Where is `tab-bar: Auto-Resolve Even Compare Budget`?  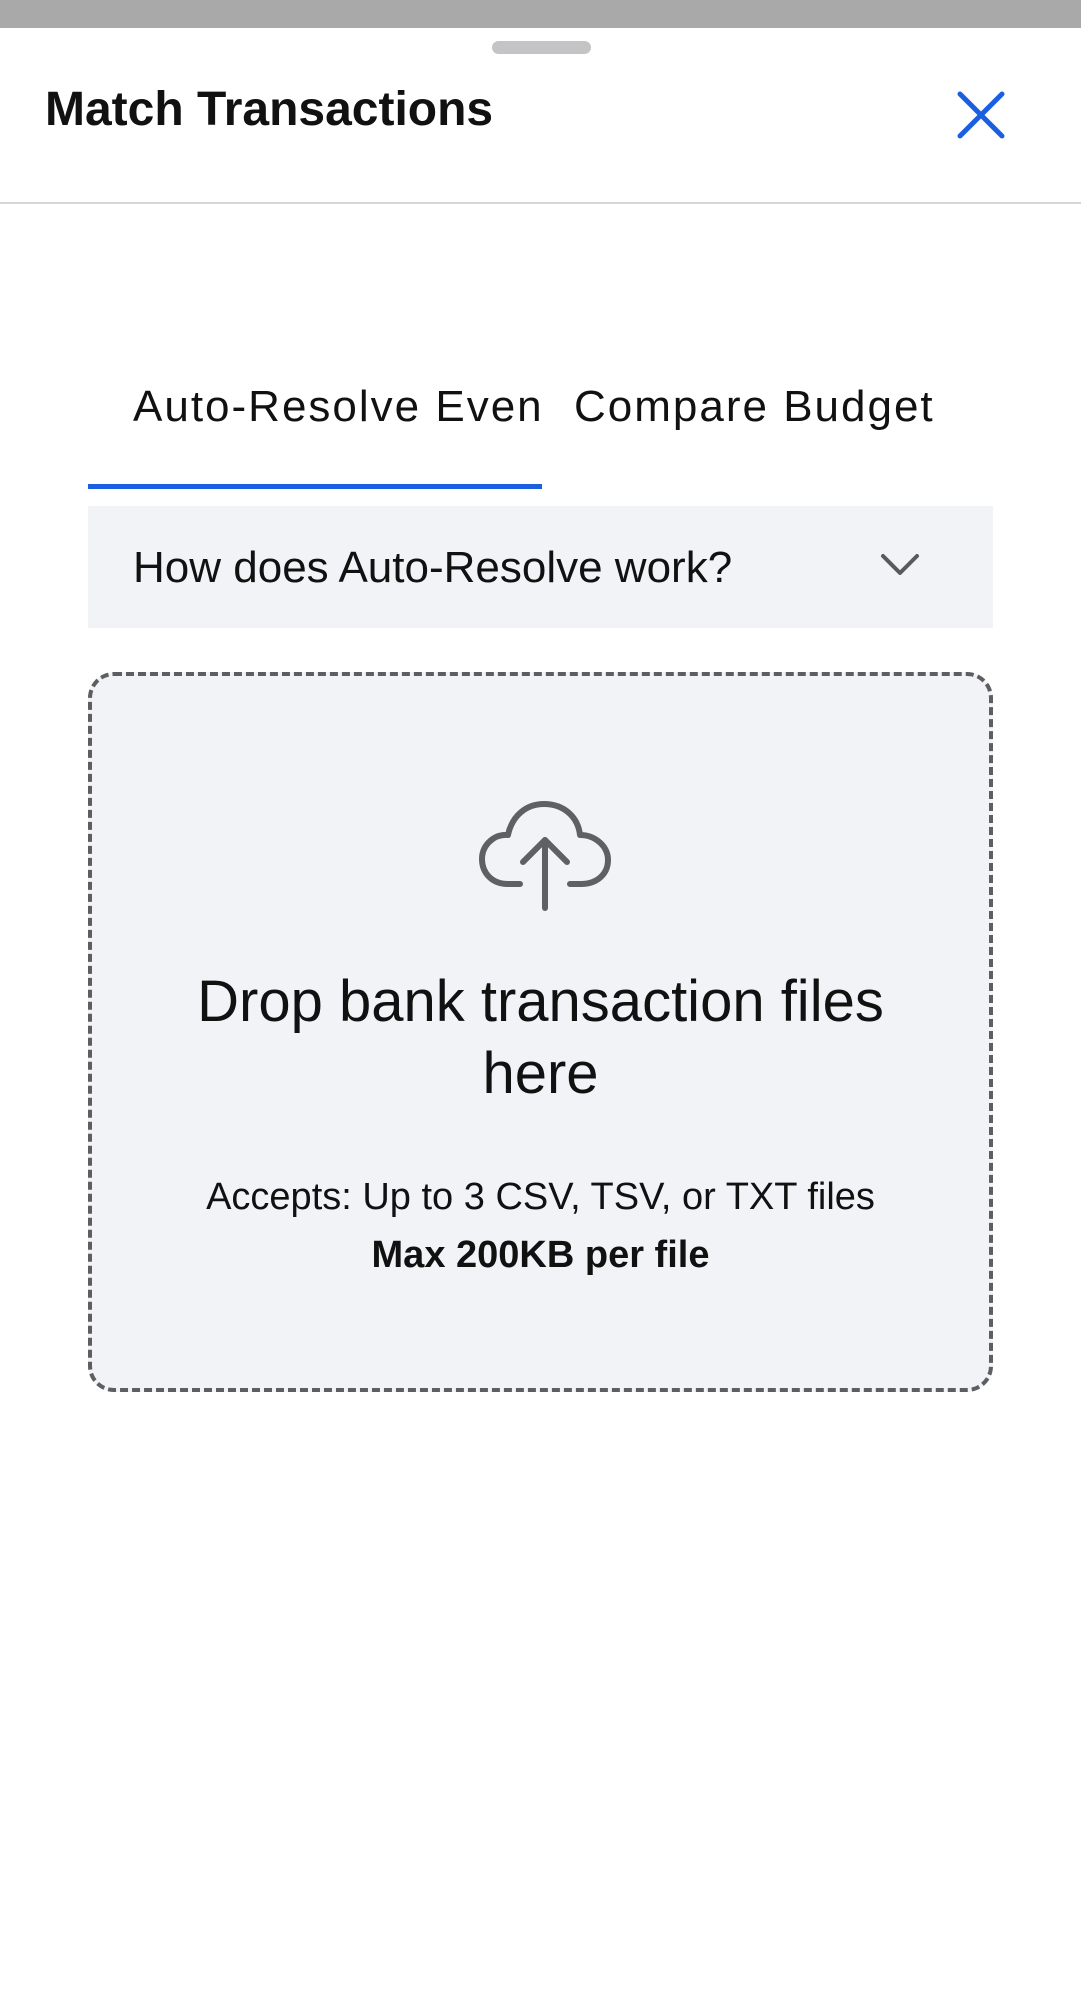 tab-bar: Auto-Resolve Even Compare Budget is located at coordinates (540, 414).